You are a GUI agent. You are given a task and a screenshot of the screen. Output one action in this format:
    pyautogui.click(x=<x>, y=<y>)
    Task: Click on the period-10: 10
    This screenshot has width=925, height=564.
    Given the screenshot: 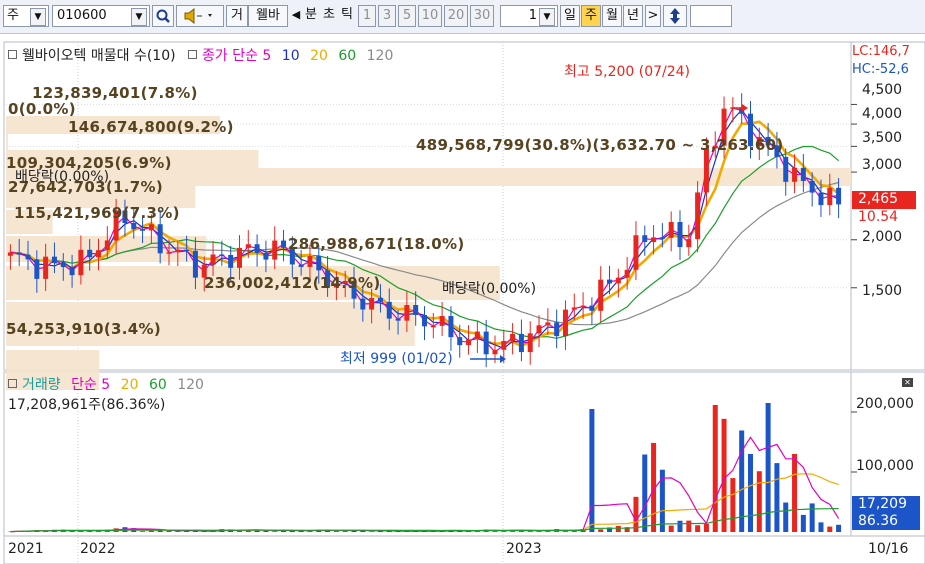 What is the action you would take?
    pyautogui.click(x=430, y=16)
    